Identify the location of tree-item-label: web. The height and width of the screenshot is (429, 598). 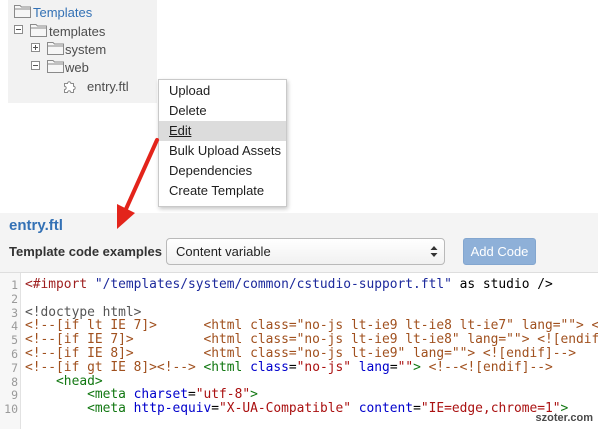
(77, 67).